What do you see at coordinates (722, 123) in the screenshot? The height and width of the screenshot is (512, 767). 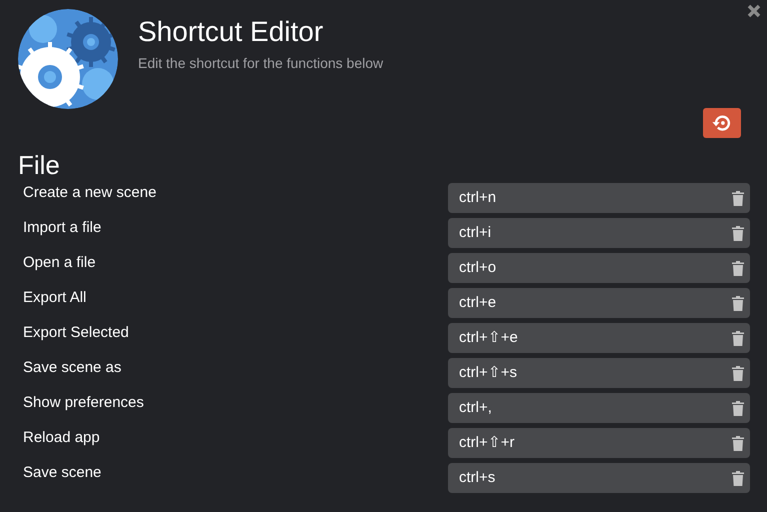 I see `reset-button` at bounding box center [722, 123].